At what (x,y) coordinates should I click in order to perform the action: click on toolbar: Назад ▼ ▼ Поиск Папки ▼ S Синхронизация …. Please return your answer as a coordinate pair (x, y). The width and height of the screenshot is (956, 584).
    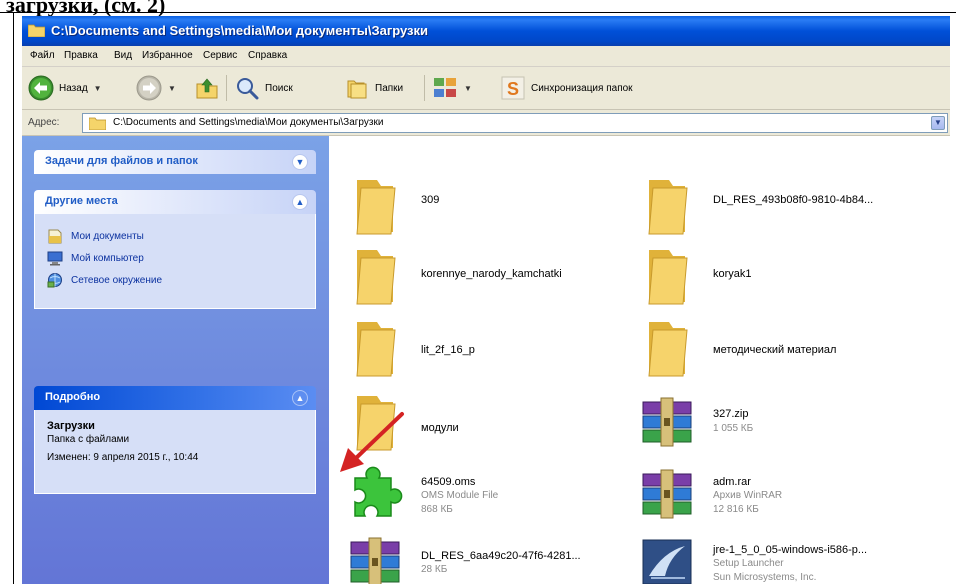
    Looking at the image, I should click on (486, 88).